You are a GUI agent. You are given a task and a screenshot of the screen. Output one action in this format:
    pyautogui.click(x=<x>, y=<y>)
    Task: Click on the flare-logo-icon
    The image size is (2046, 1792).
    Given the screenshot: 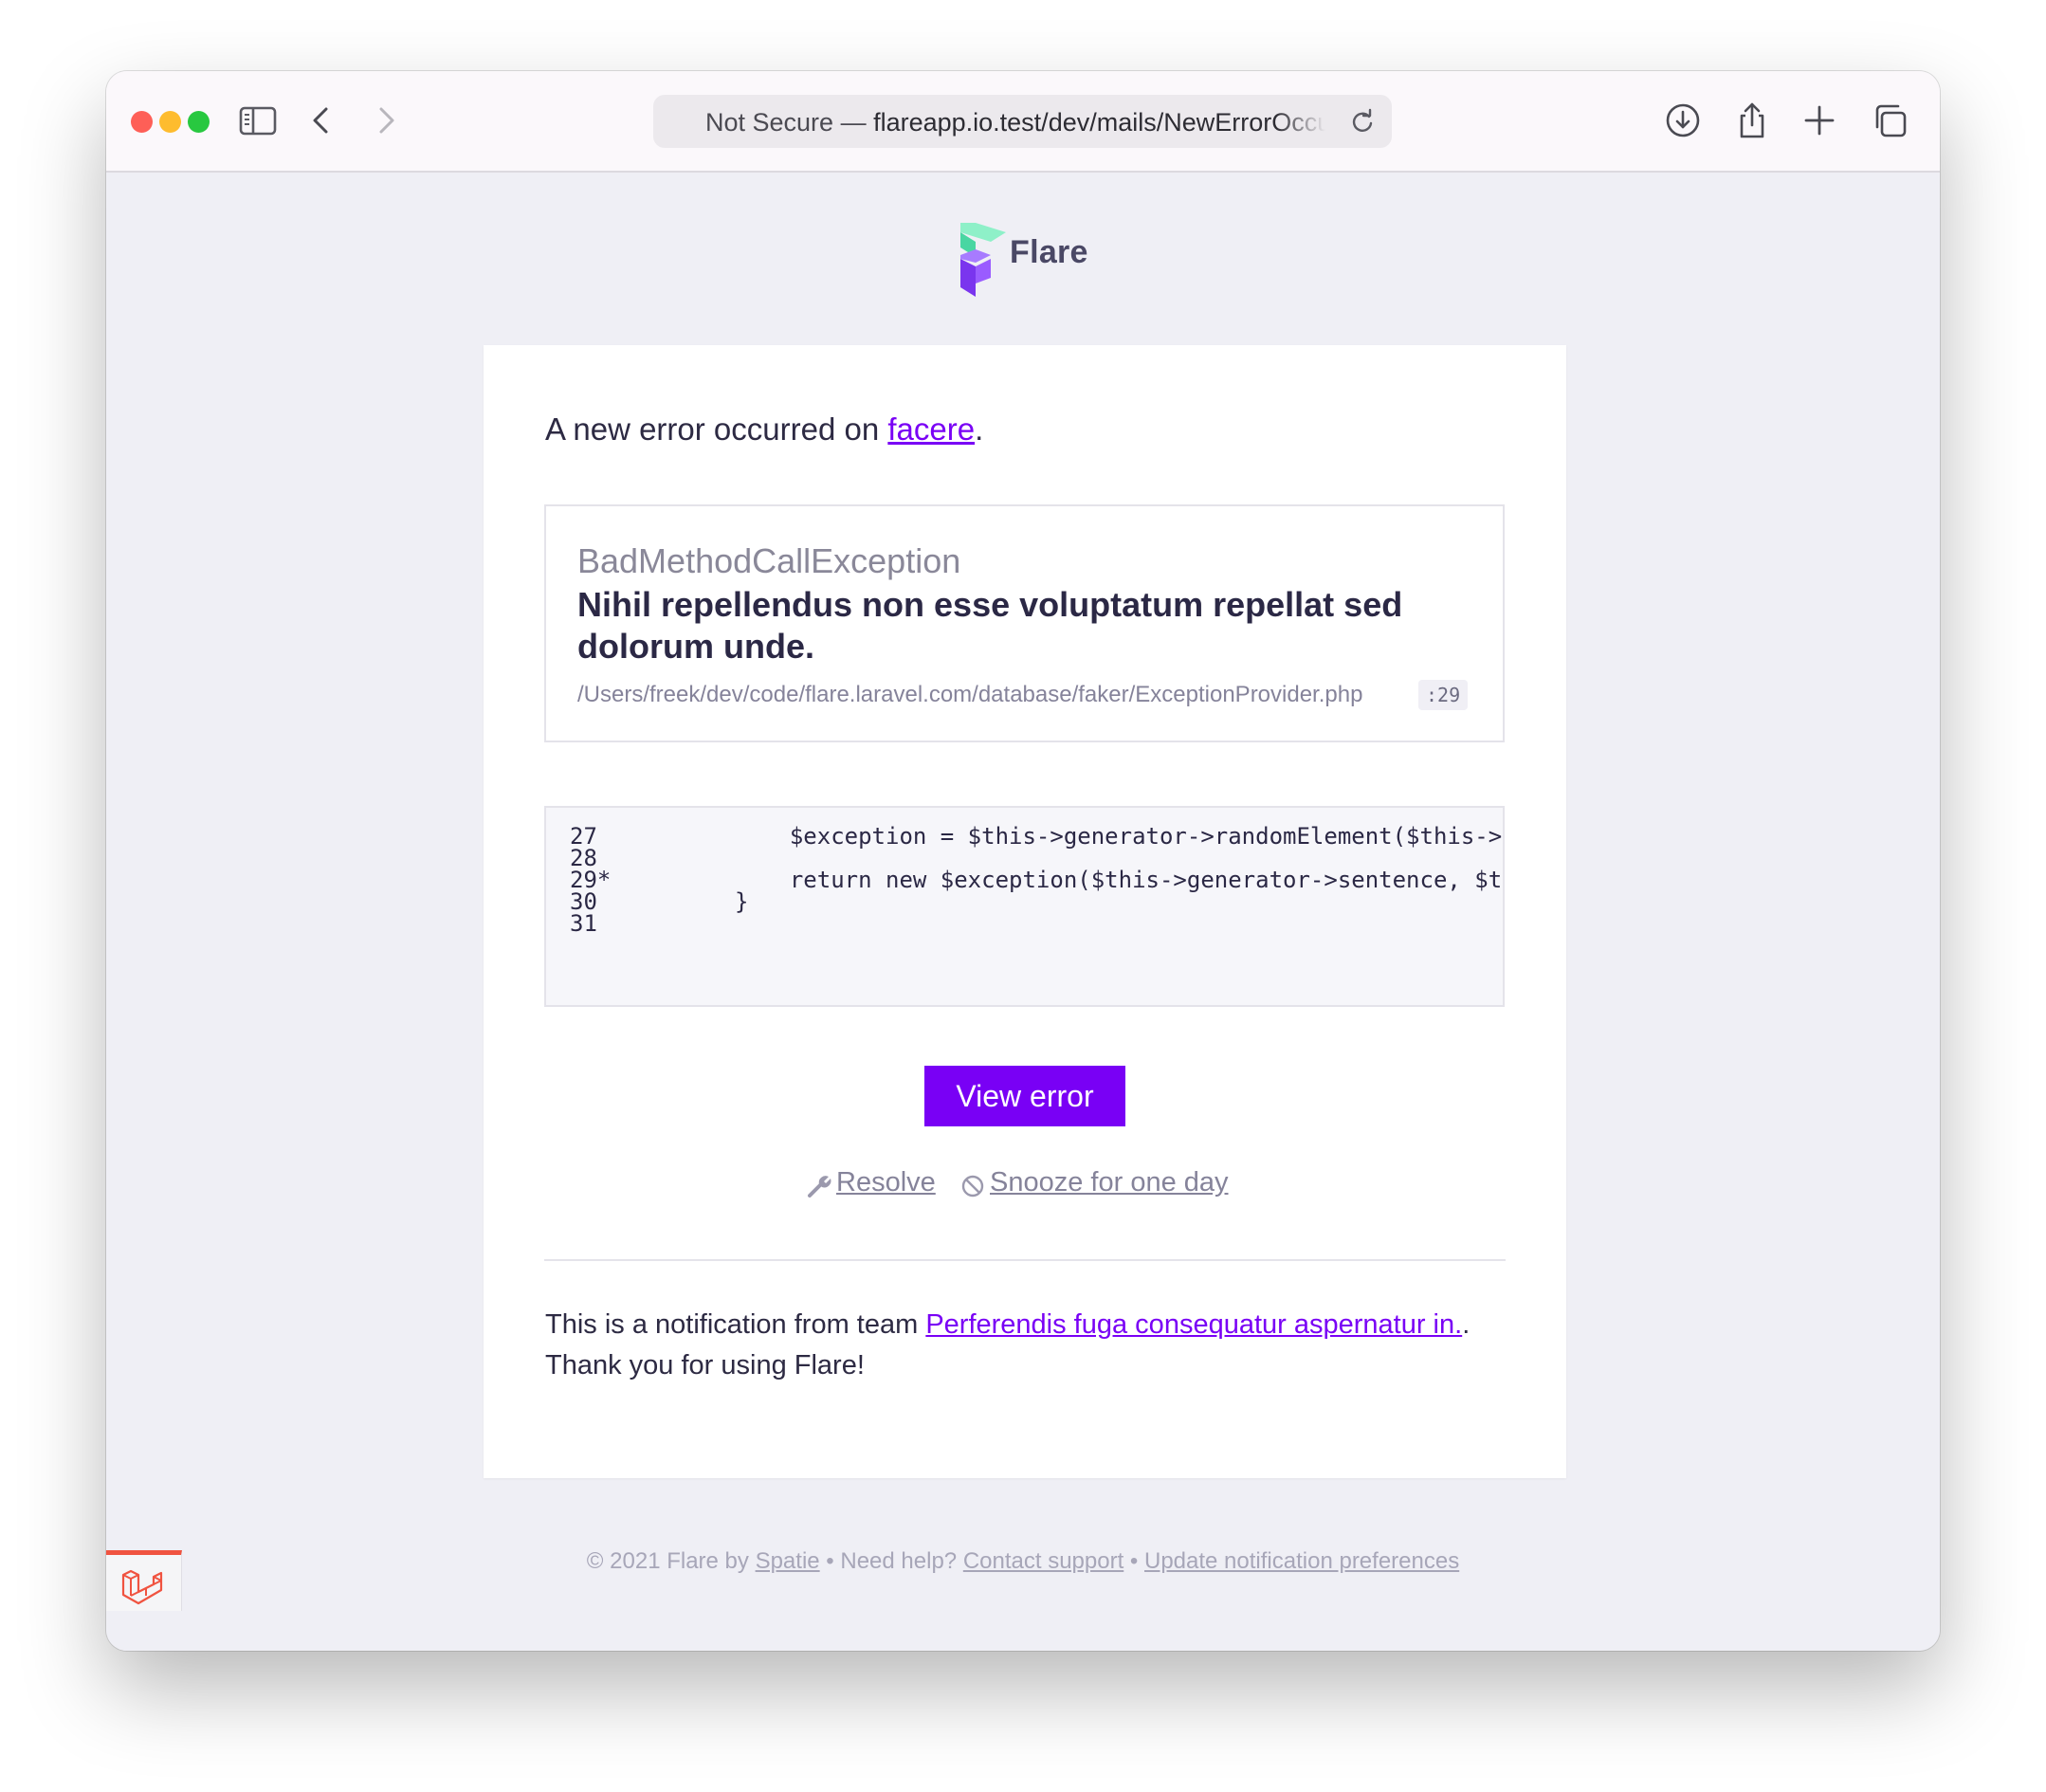 What is the action you would take?
    pyautogui.click(x=983, y=260)
    